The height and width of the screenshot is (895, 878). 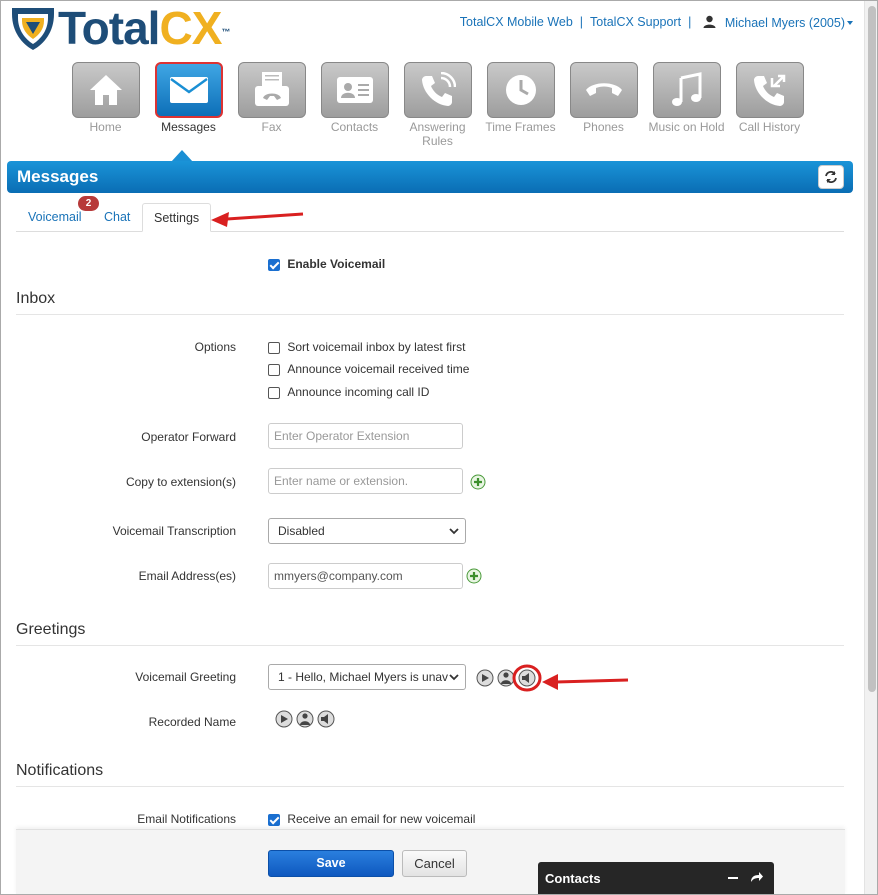 What do you see at coordinates (573, 878) in the screenshot?
I see `contacts-dock-title: Contacts` at bounding box center [573, 878].